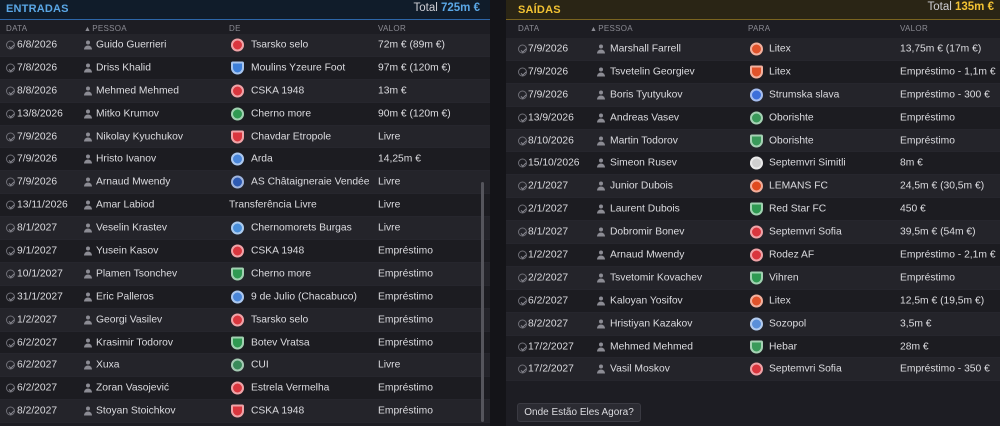 The image size is (1000, 426). What do you see at coordinates (645, 48) in the screenshot?
I see `player-name-link: Marshall Farrell` at bounding box center [645, 48].